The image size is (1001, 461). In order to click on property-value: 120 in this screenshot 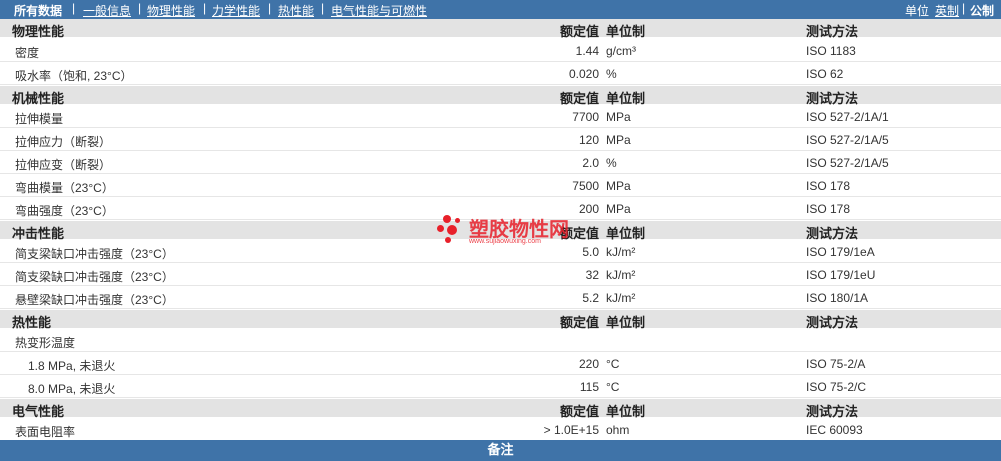, I will do `click(588, 140)`.